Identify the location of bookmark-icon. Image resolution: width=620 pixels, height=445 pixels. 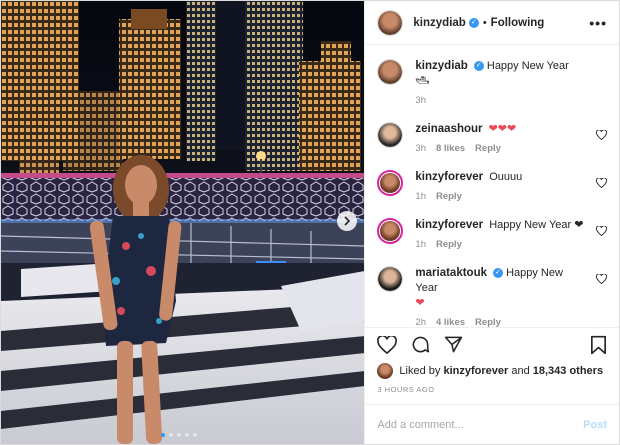
(598, 345).